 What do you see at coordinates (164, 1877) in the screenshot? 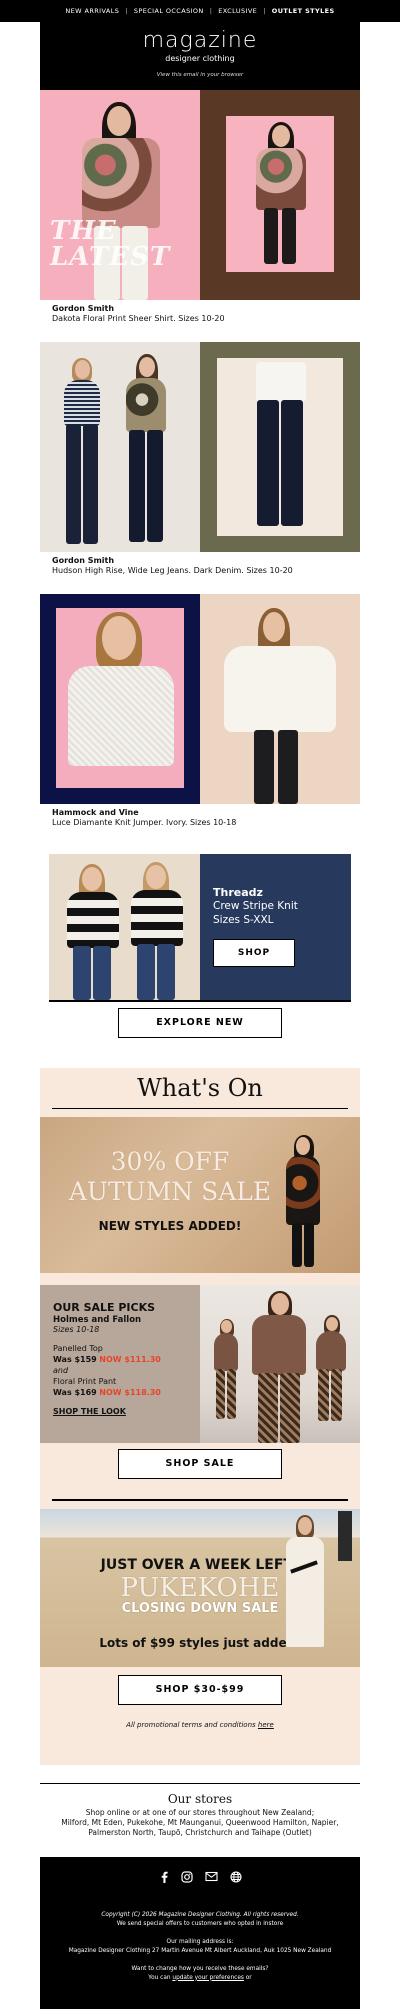
I see `facebook-icon` at bounding box center [164, 1877].